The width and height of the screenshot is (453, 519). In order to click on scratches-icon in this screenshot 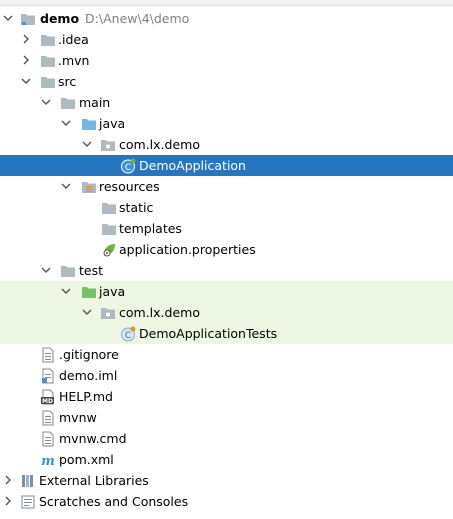, I will do `click(28, 502)`.